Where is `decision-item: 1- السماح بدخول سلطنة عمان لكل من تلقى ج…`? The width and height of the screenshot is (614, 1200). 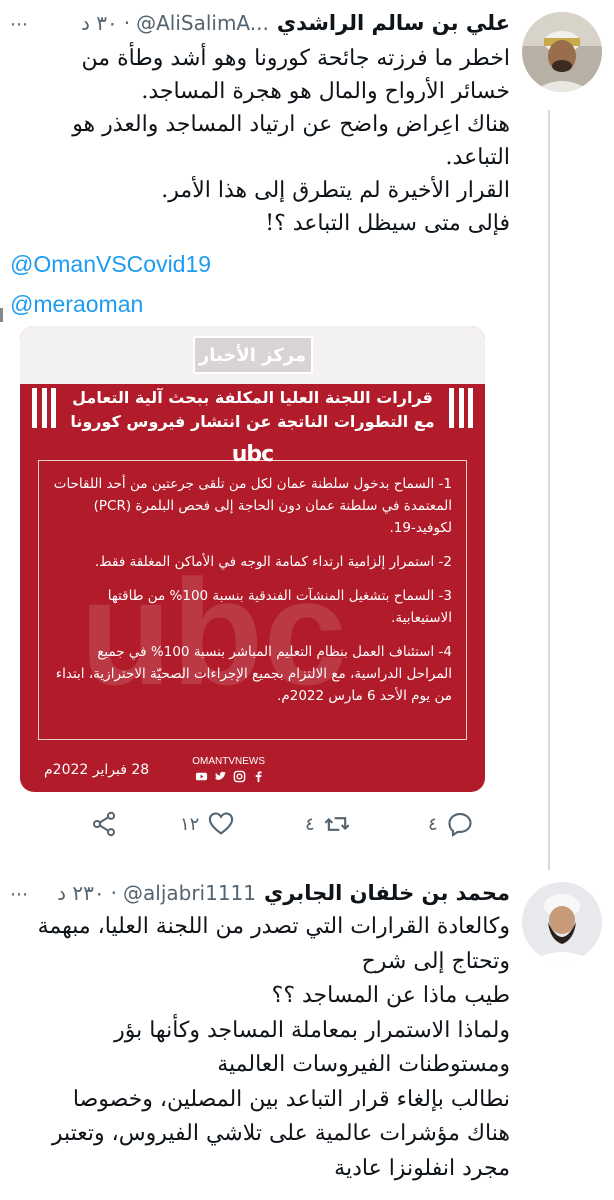 decision-item: 1- السماح بدخول سلطنة عمان لكل من تلقى ج… is located at coordinates (252, 506).